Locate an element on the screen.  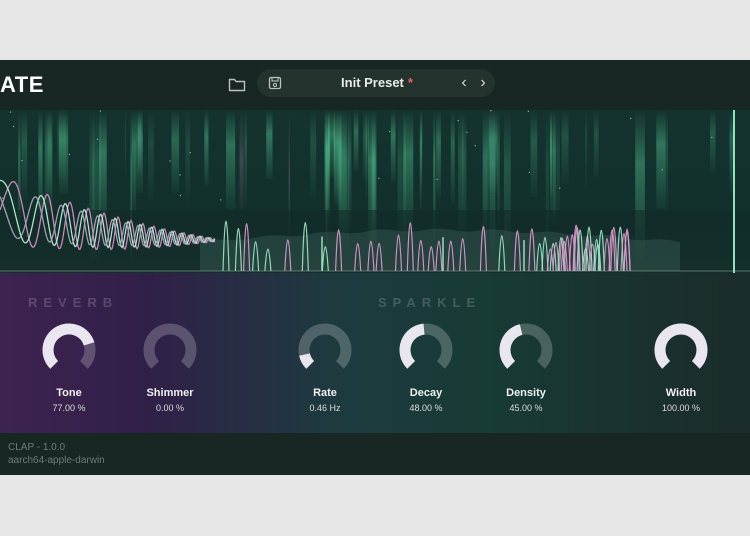
platform-info: aarch64-apple-darwin is located at coordinates (56, 460).